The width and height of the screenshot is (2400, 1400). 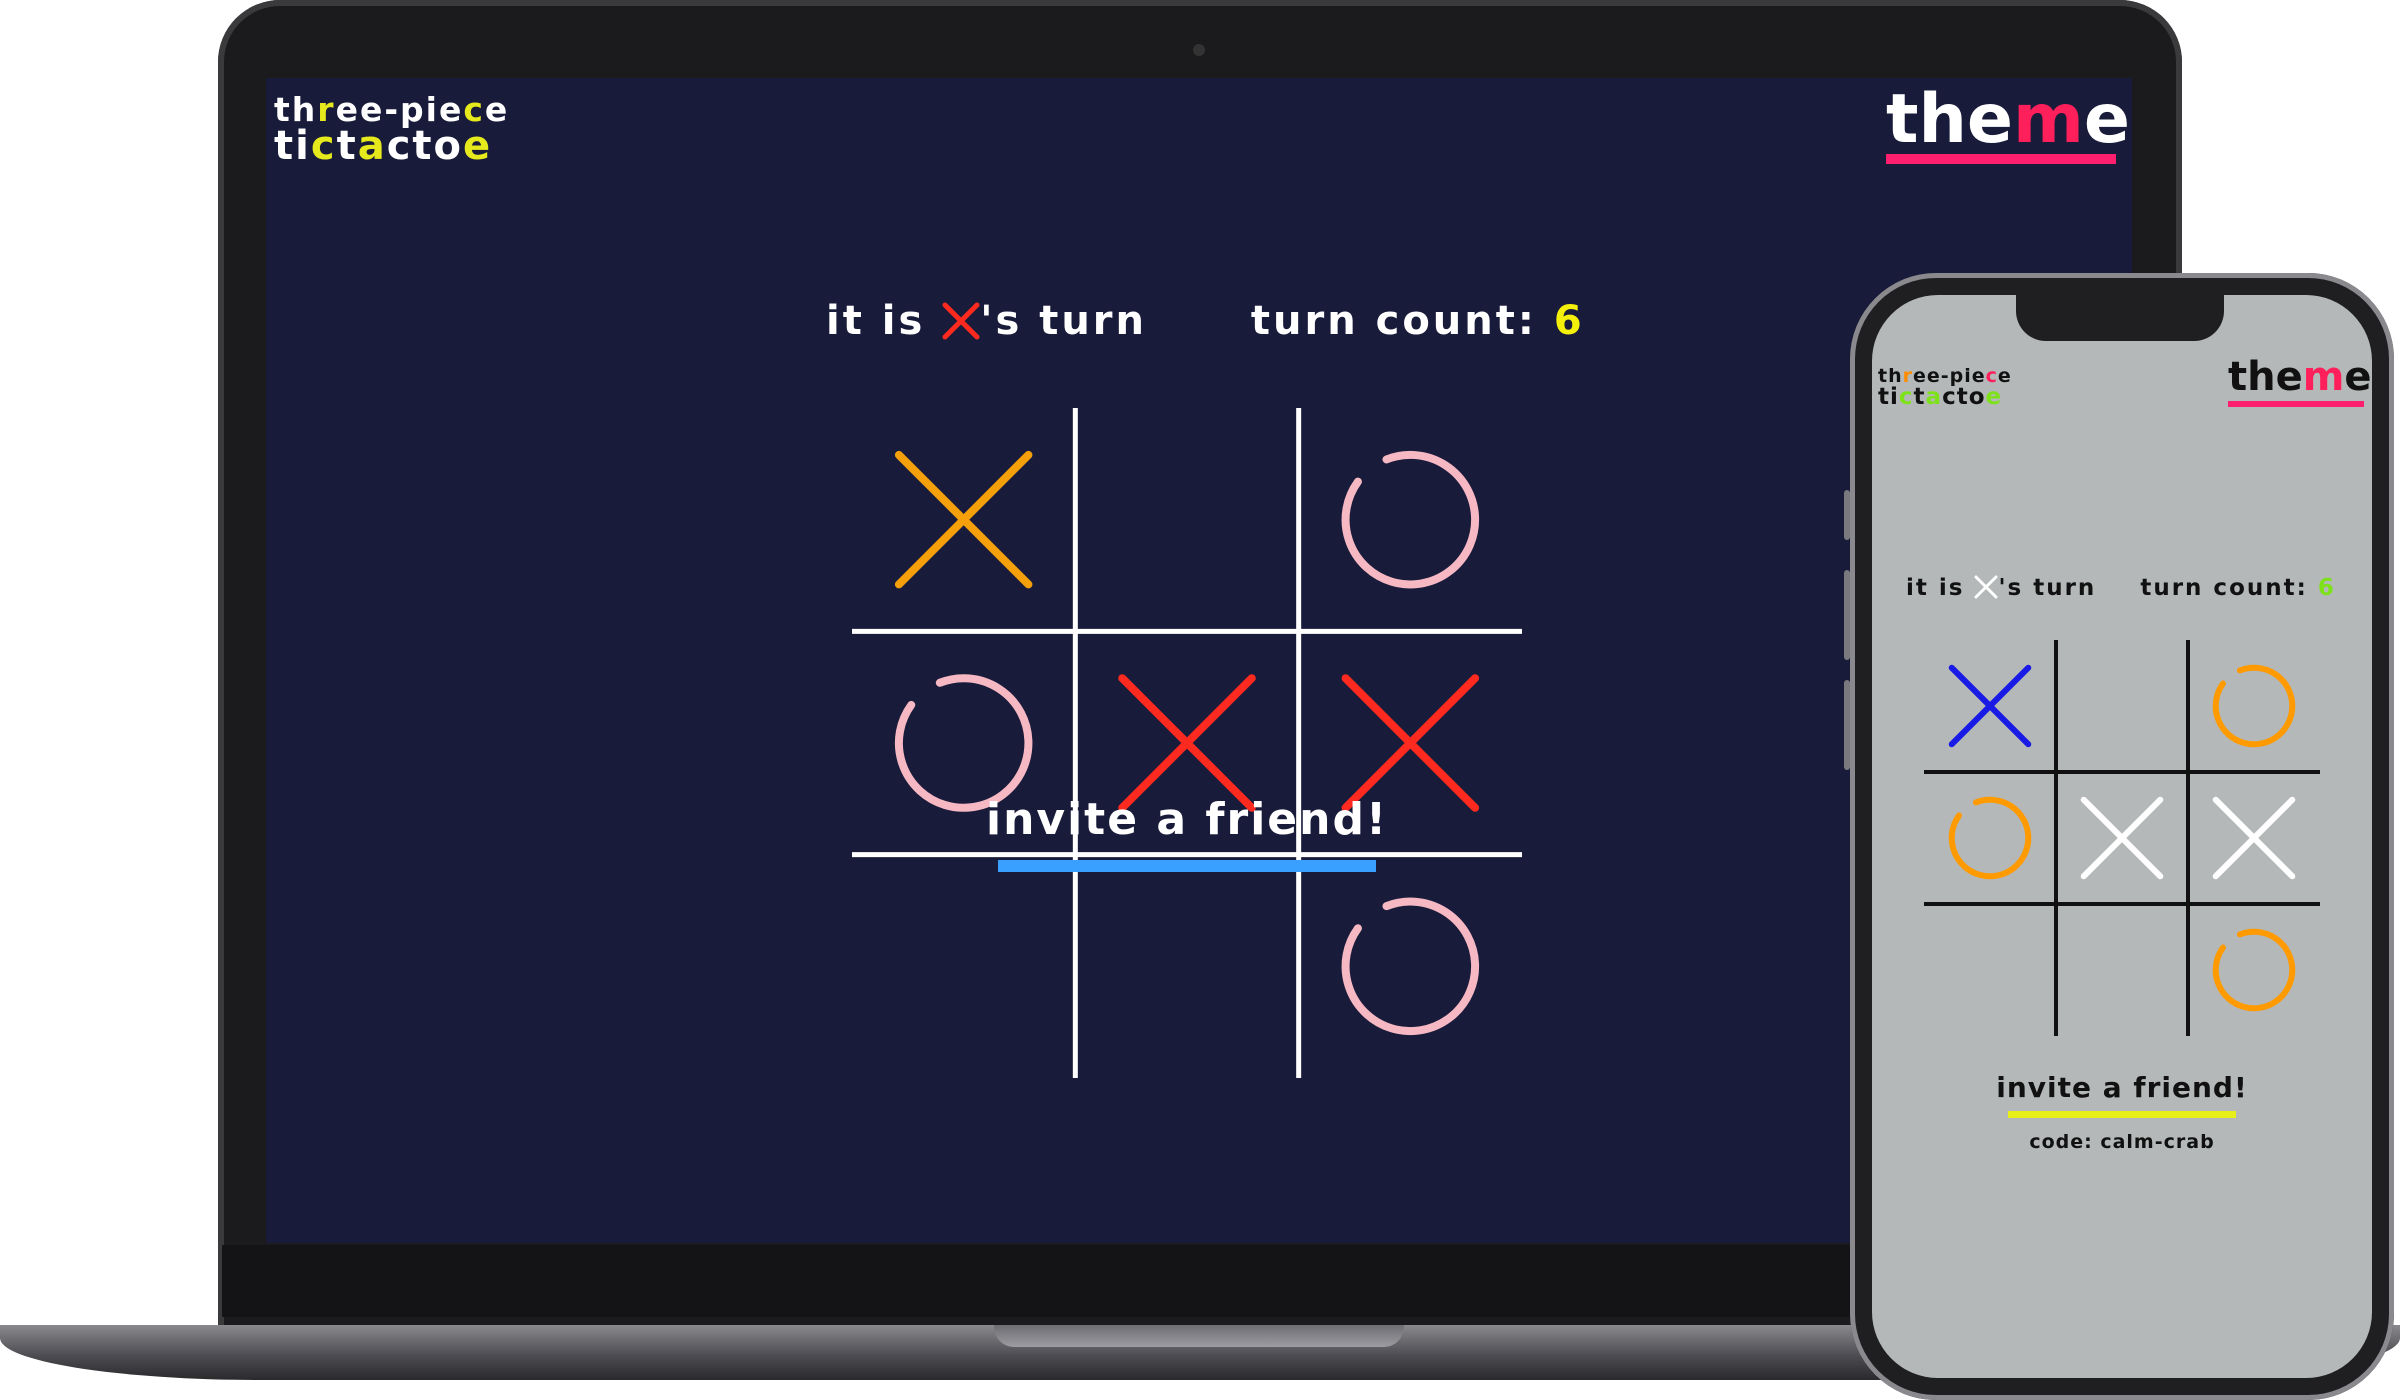 What do you see at coordinates (392, 109) in the screenshot?
I see `logo-line-1: three-piece` at bounding box center [392, 109].